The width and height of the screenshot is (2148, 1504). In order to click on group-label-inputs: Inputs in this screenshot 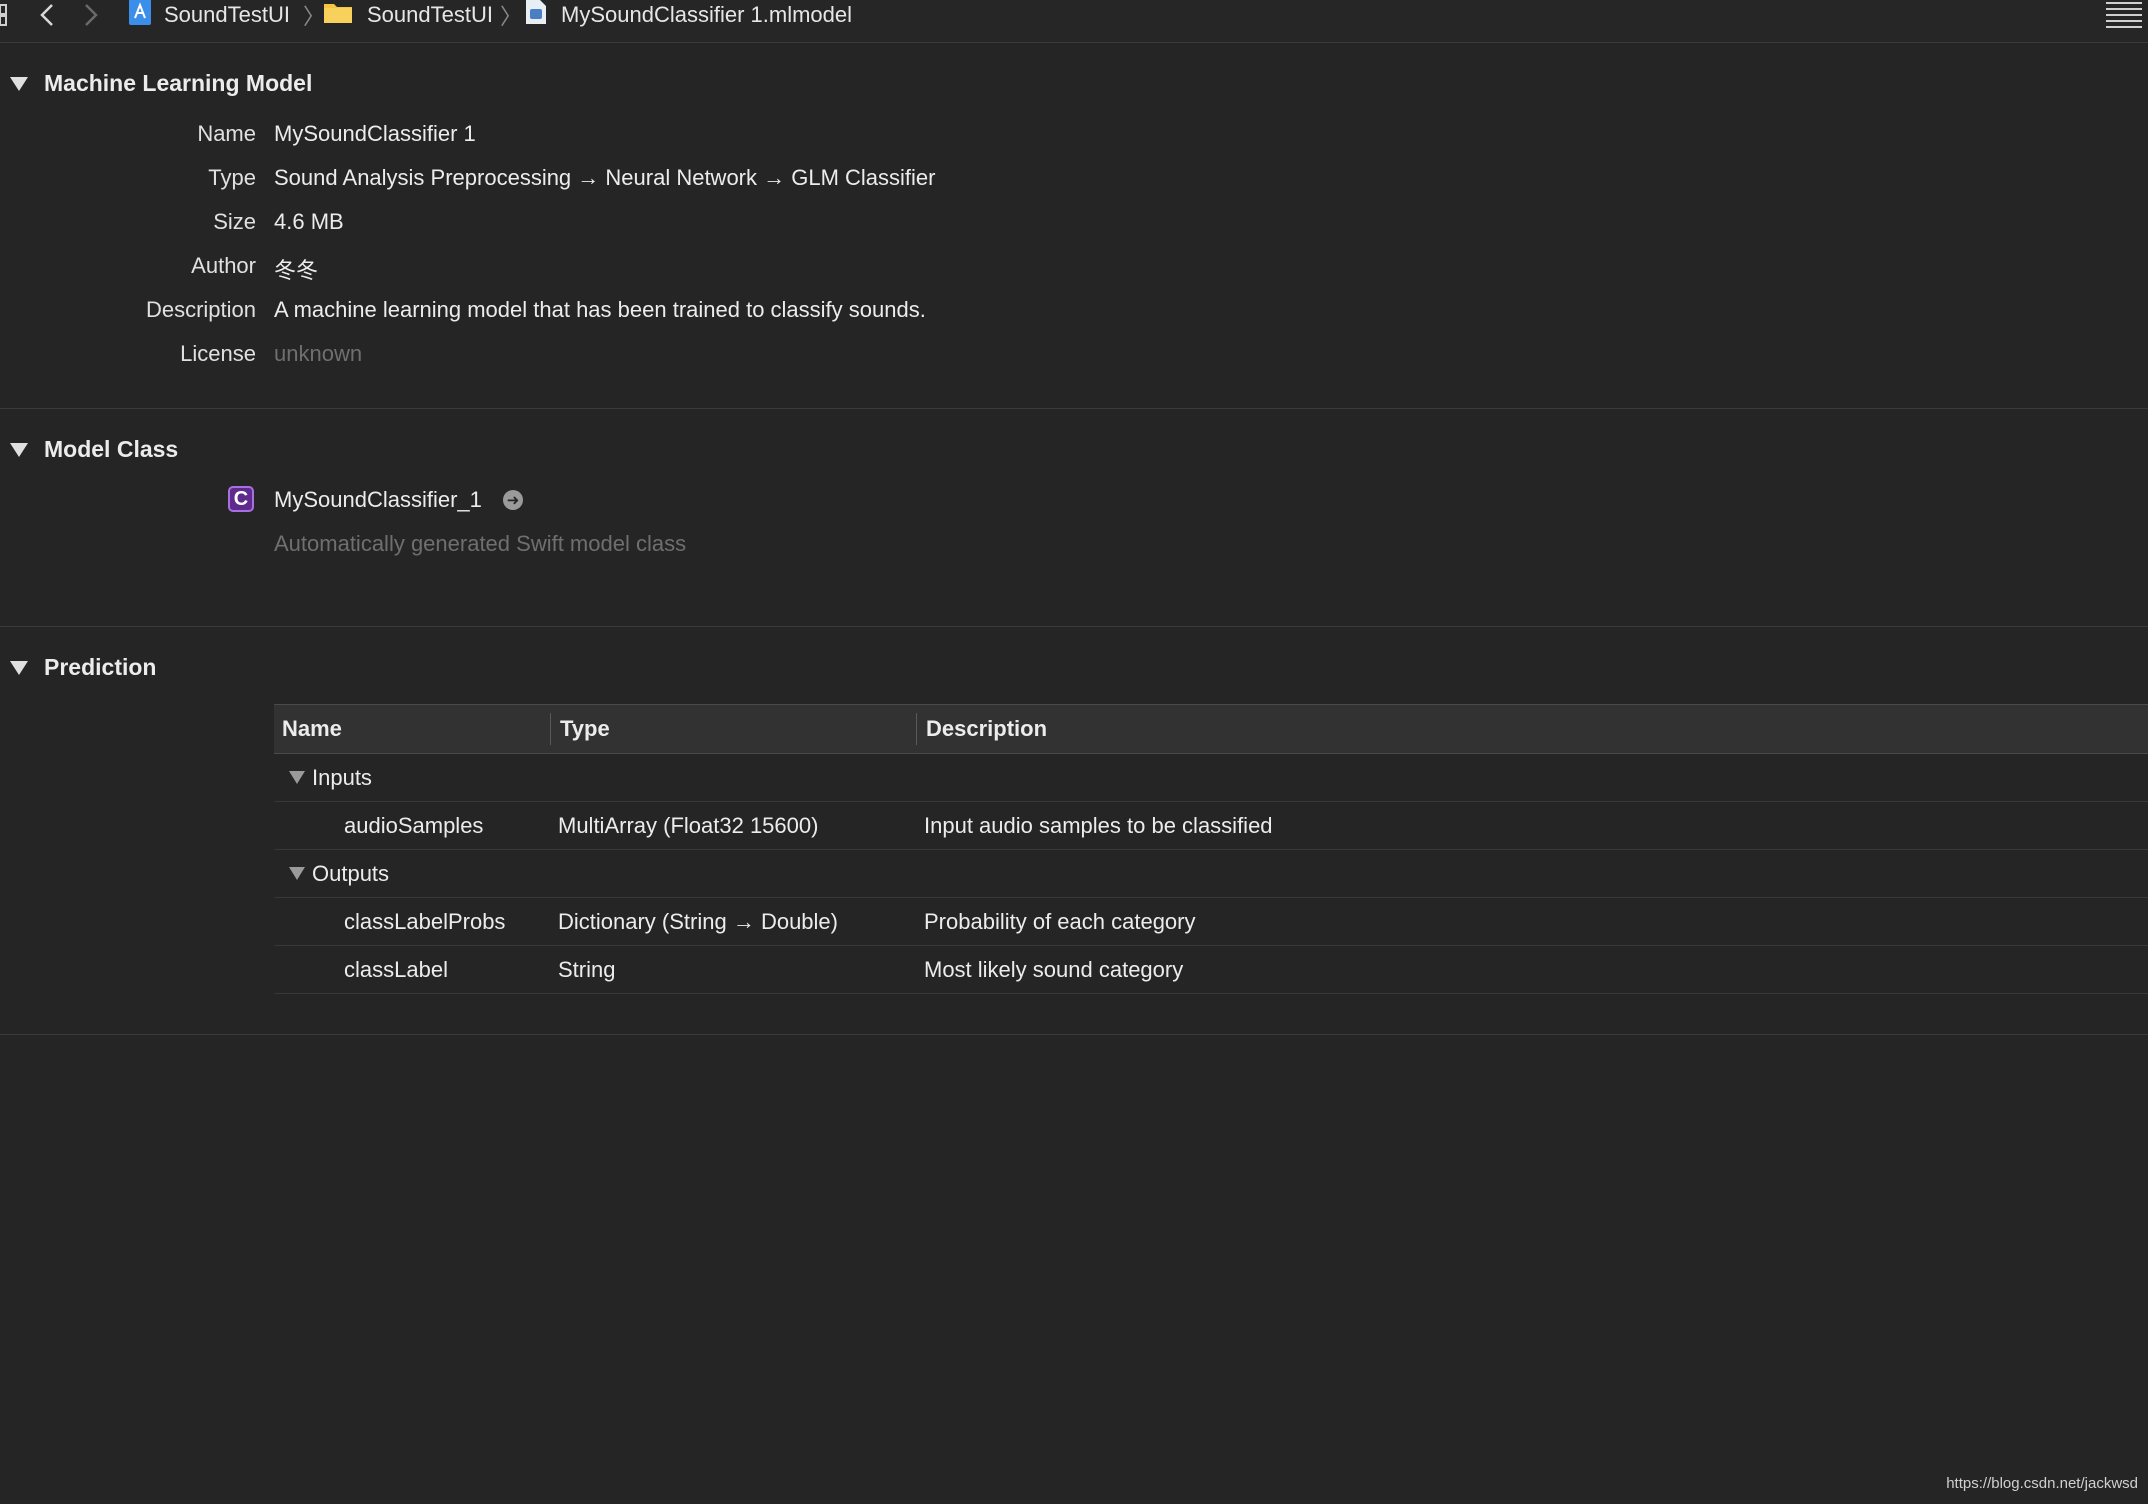, I will do `click(342, 777)`.